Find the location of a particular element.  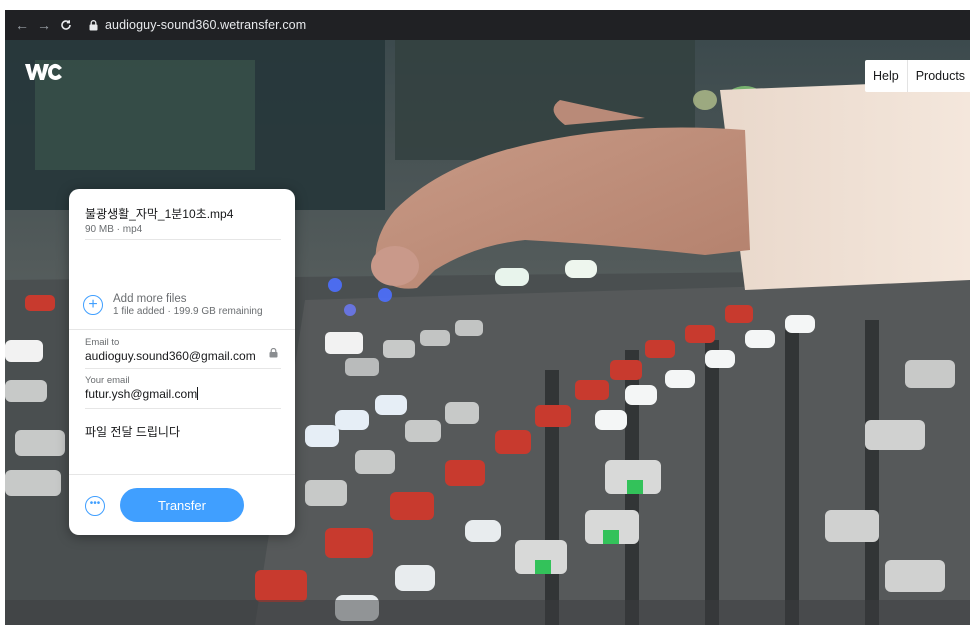

products-link: Products is located at coordinates (938, 76).